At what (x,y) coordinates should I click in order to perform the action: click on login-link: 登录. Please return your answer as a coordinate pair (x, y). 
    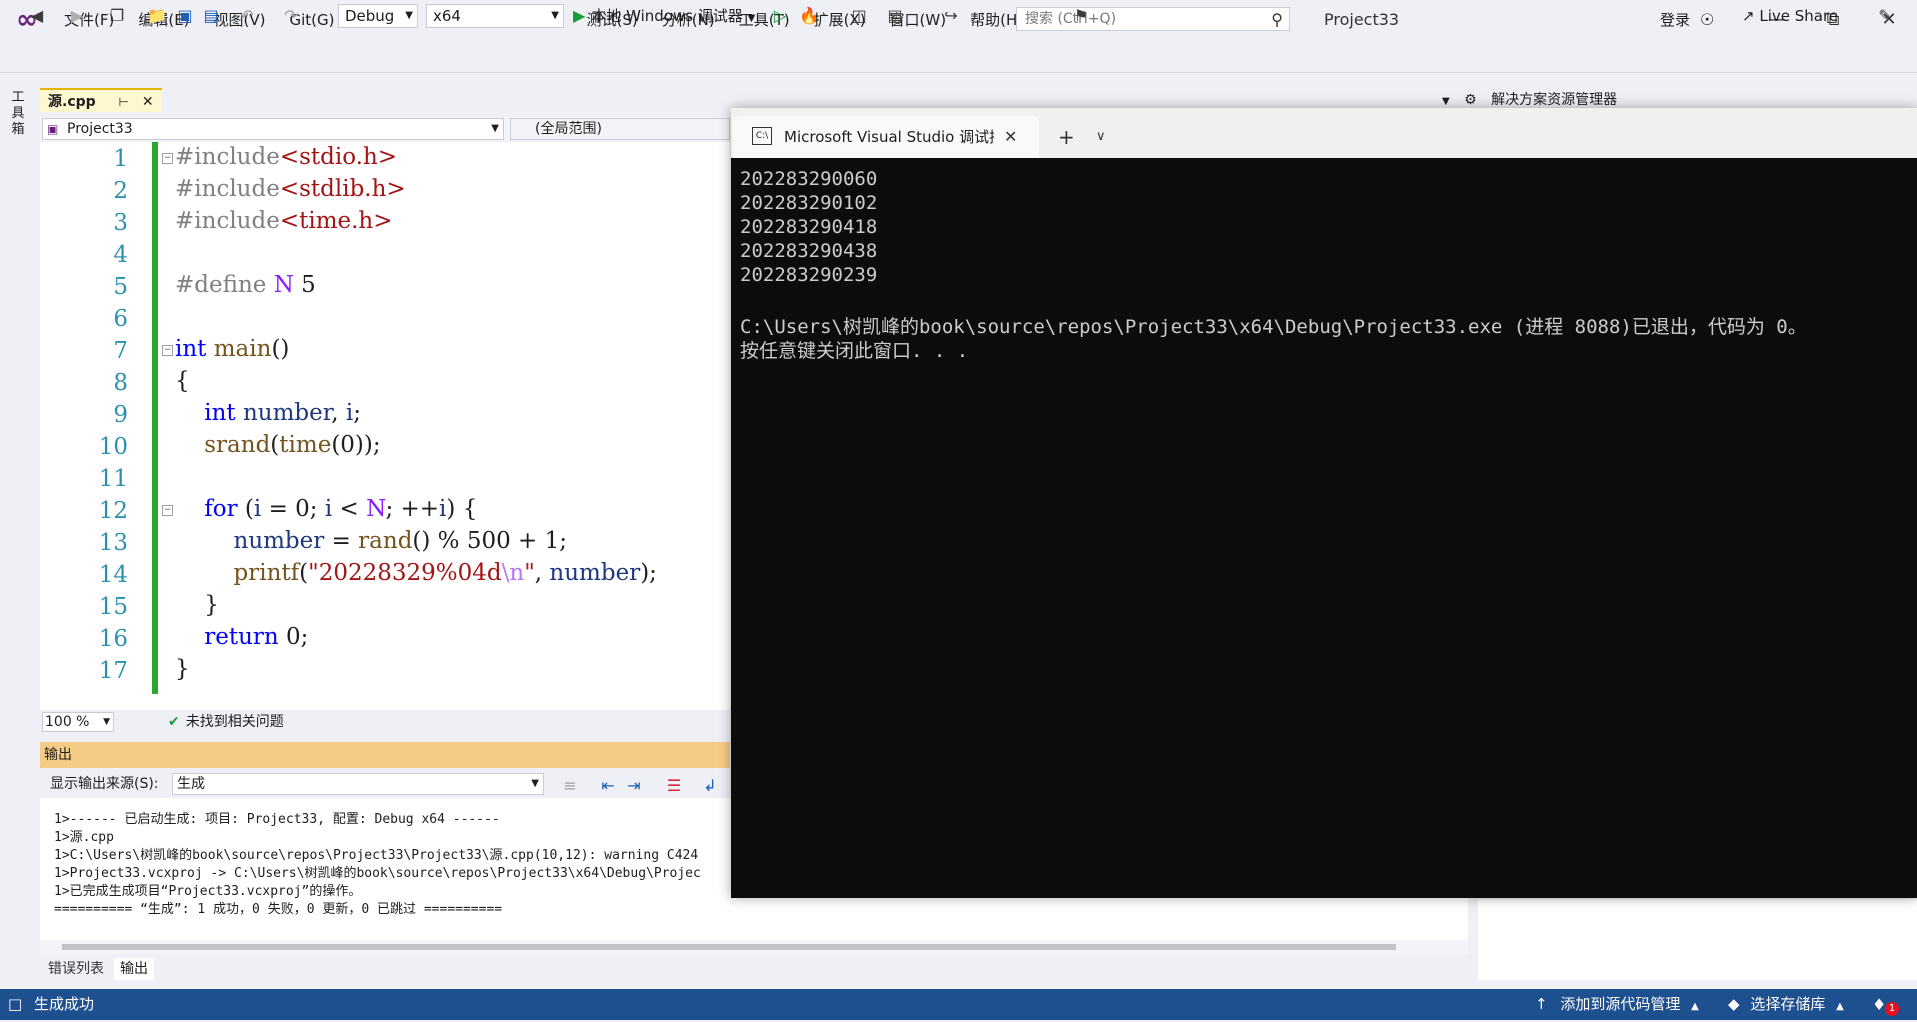
    Looking at the image, I should click on (1675, 20).